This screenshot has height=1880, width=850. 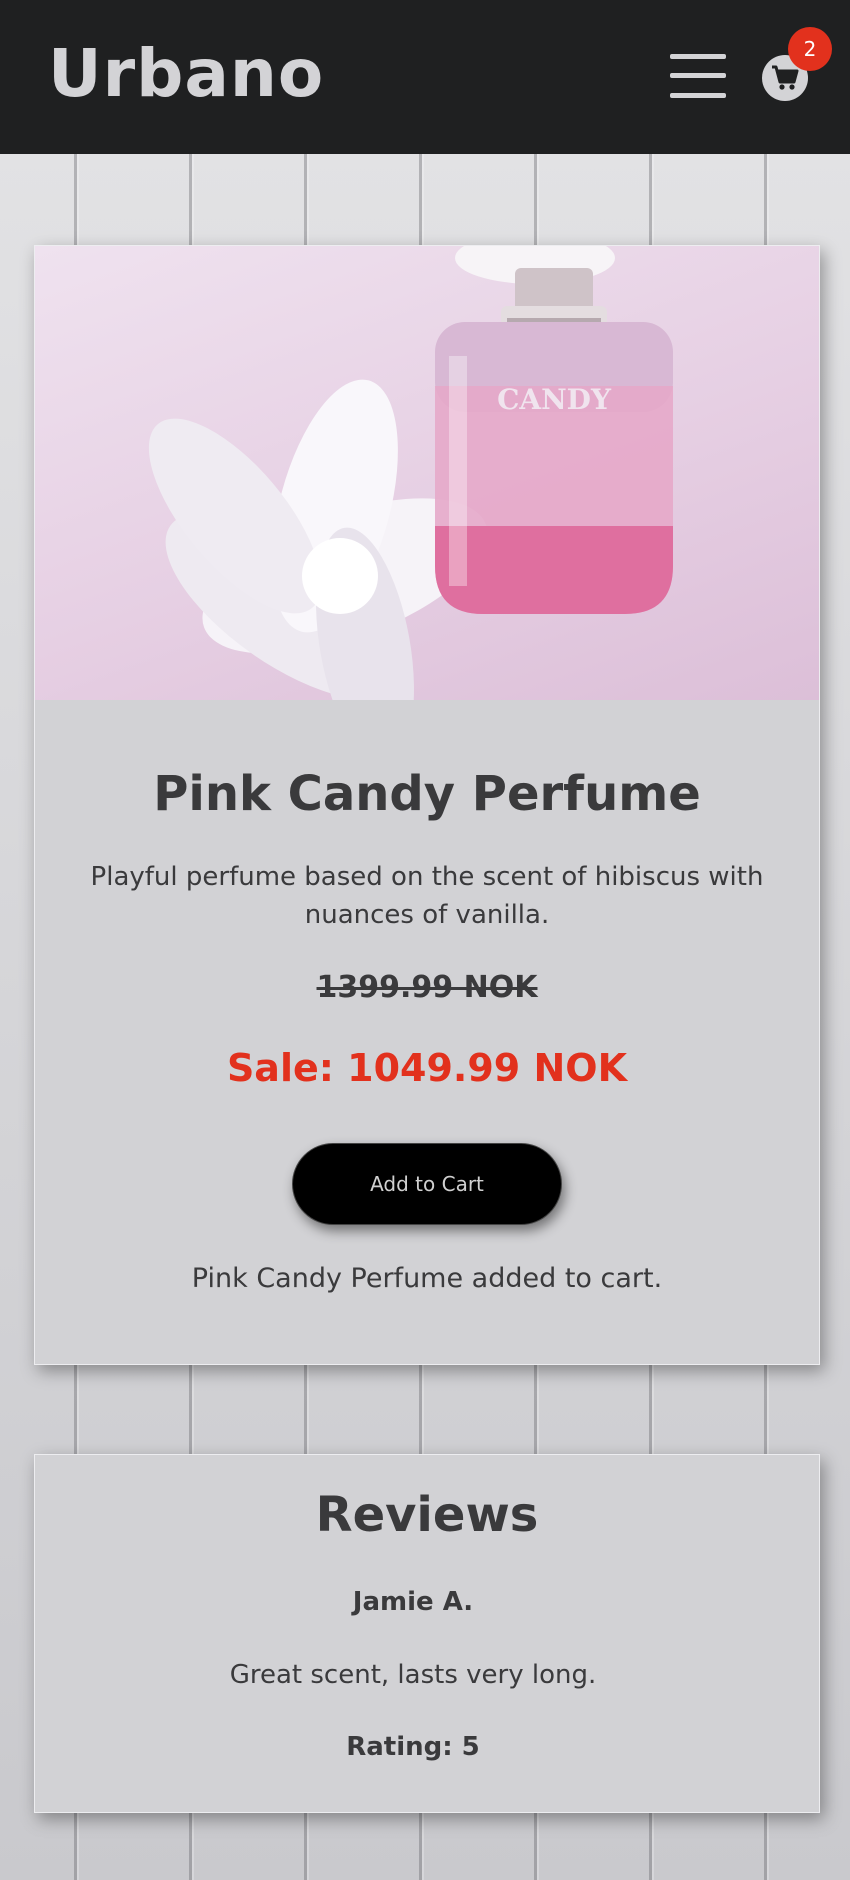 What do you see at coordinates (186, 74) in the screenshot?
I see `site-logo: Urbano` at bounding box center [186, 74].